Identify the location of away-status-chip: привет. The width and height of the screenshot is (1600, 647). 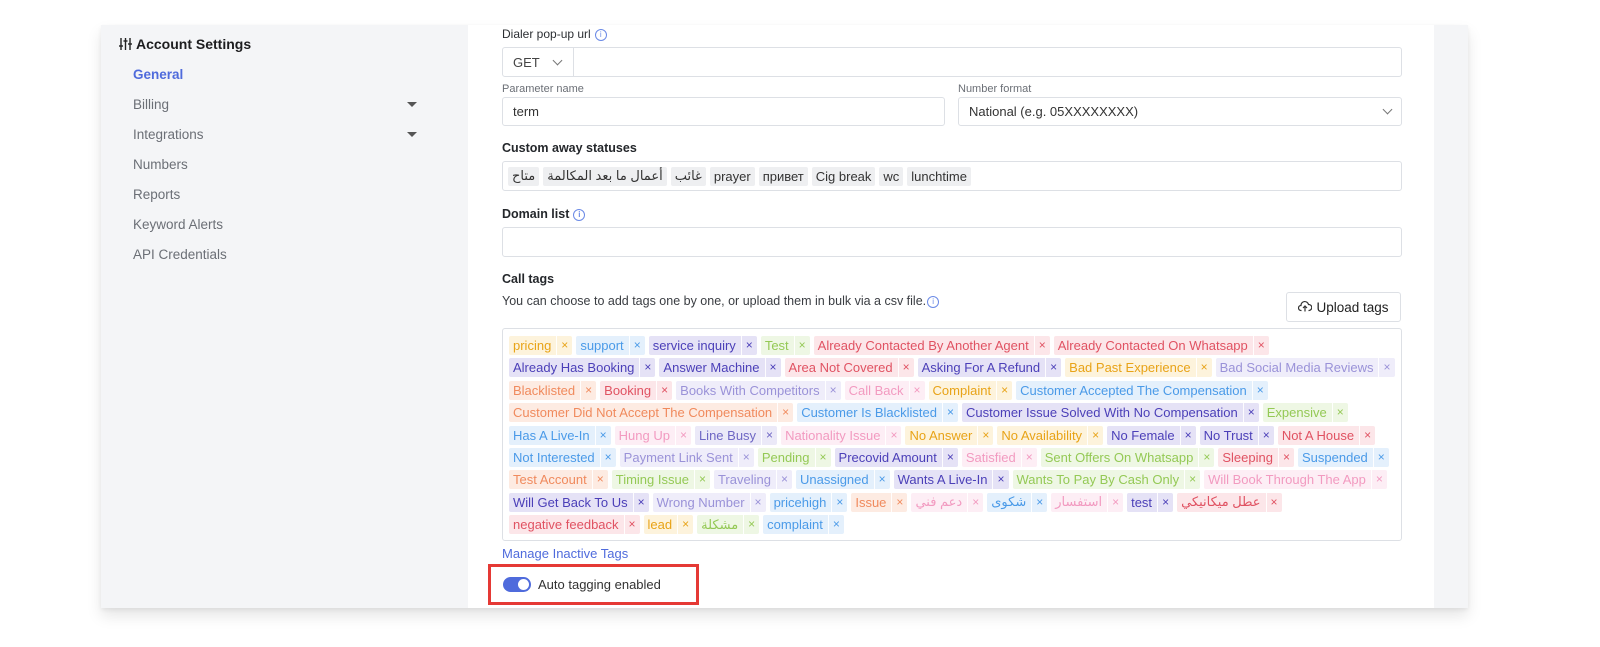
(783, 176).